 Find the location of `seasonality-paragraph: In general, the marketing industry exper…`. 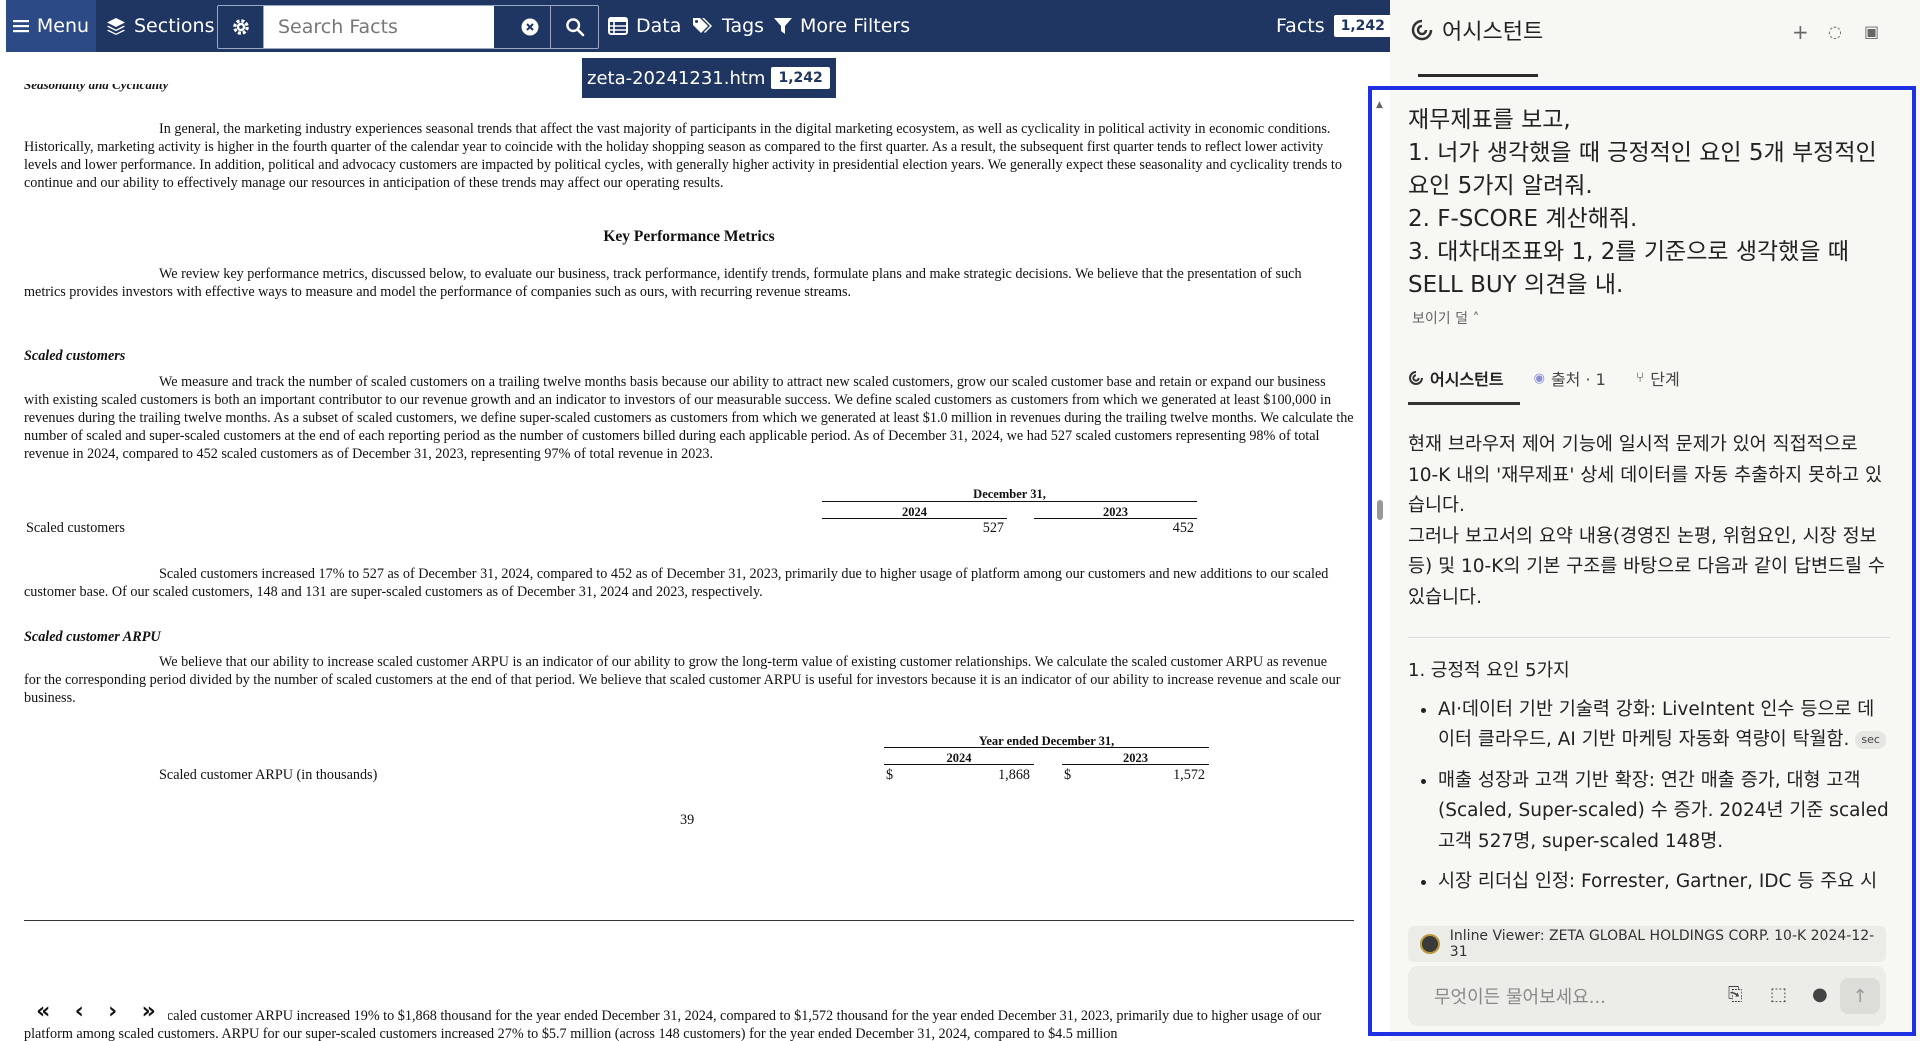

seasonality-paragraph: In general, the marketing industry exper… is located at coordinates (683, 156).